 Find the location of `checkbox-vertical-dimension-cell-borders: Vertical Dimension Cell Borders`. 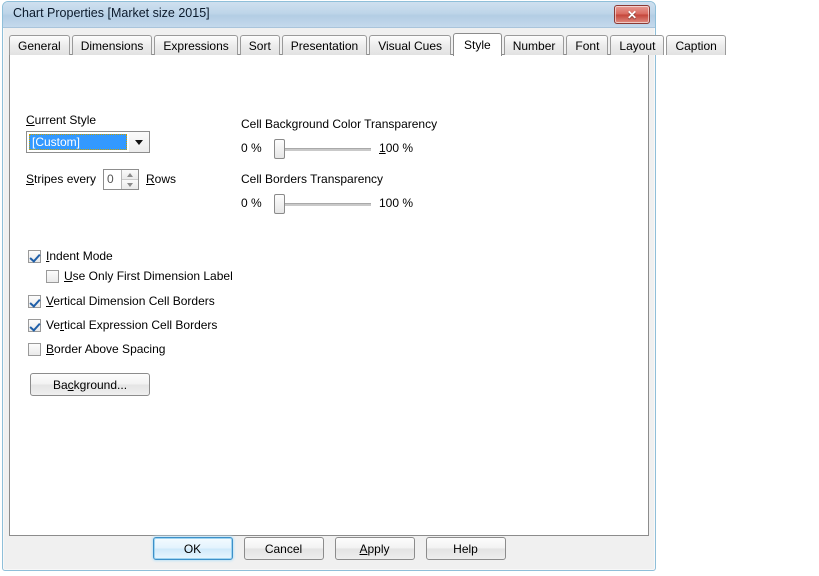

checkbox-vertical-dimension-cell-borders: Vertical Dimension Cell Borders is located at coordinates (121, 301).